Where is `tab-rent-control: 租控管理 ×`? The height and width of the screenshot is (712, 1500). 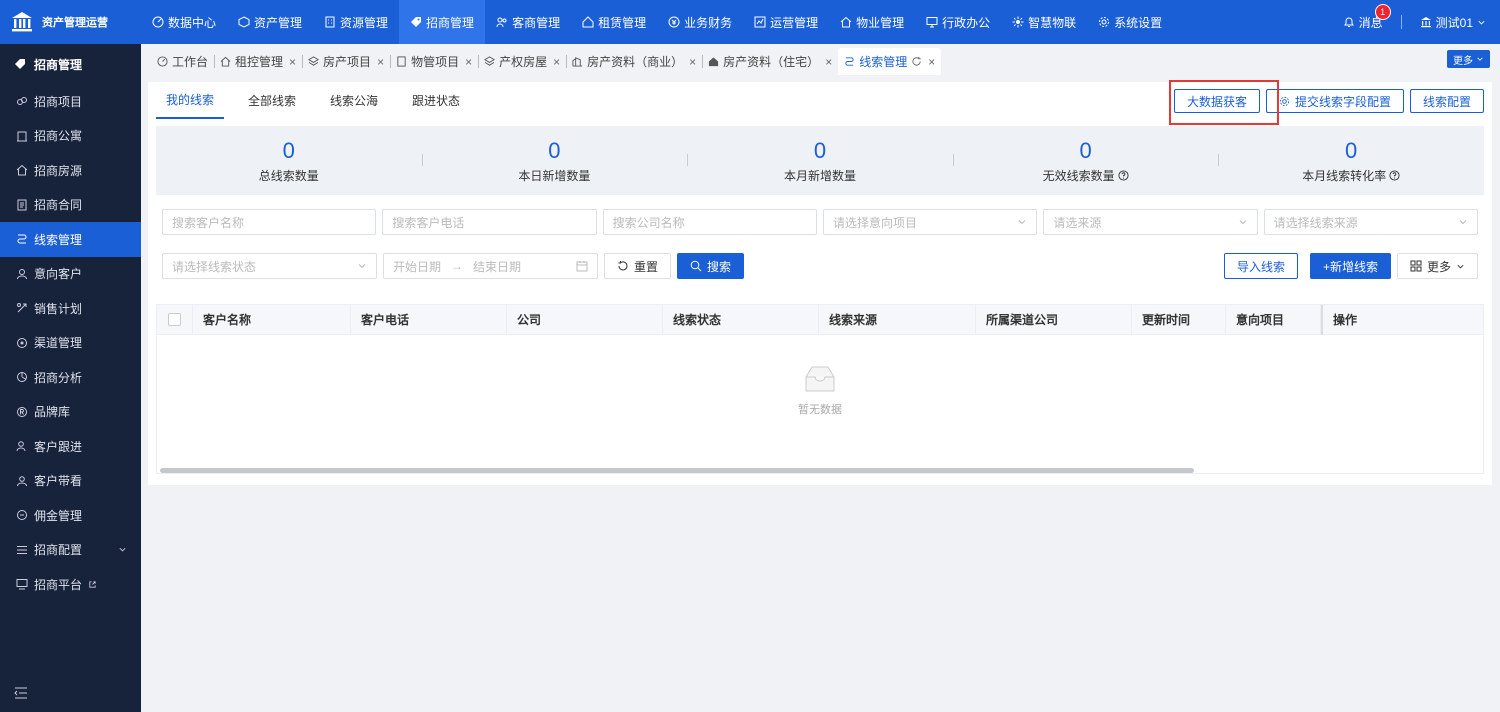 tab-rent-control: 租控管理 × is located at coordinates (258, 61).